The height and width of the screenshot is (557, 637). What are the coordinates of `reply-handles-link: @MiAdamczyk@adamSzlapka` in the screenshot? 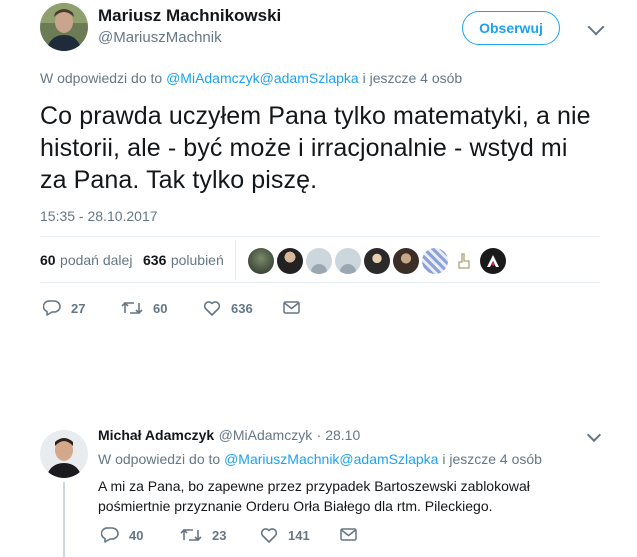 It's located at (262, 78).